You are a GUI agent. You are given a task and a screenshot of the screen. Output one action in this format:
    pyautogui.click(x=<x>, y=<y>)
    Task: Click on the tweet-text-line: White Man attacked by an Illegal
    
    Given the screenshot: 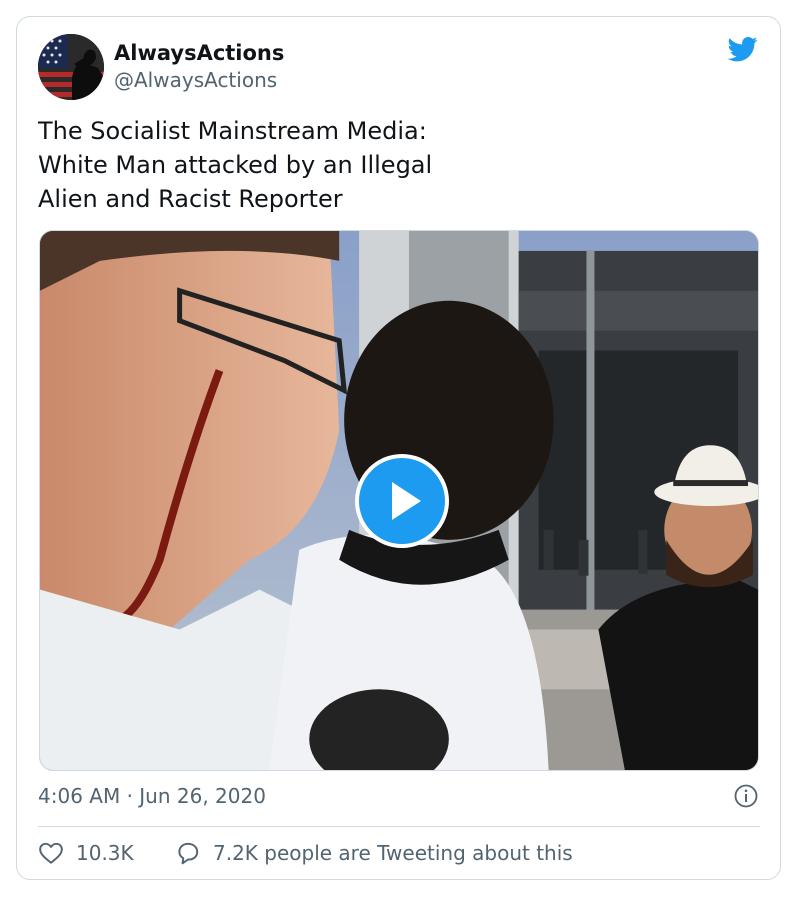 What is the action you would take?
    pyautogui.click(x=235, y=165)
    